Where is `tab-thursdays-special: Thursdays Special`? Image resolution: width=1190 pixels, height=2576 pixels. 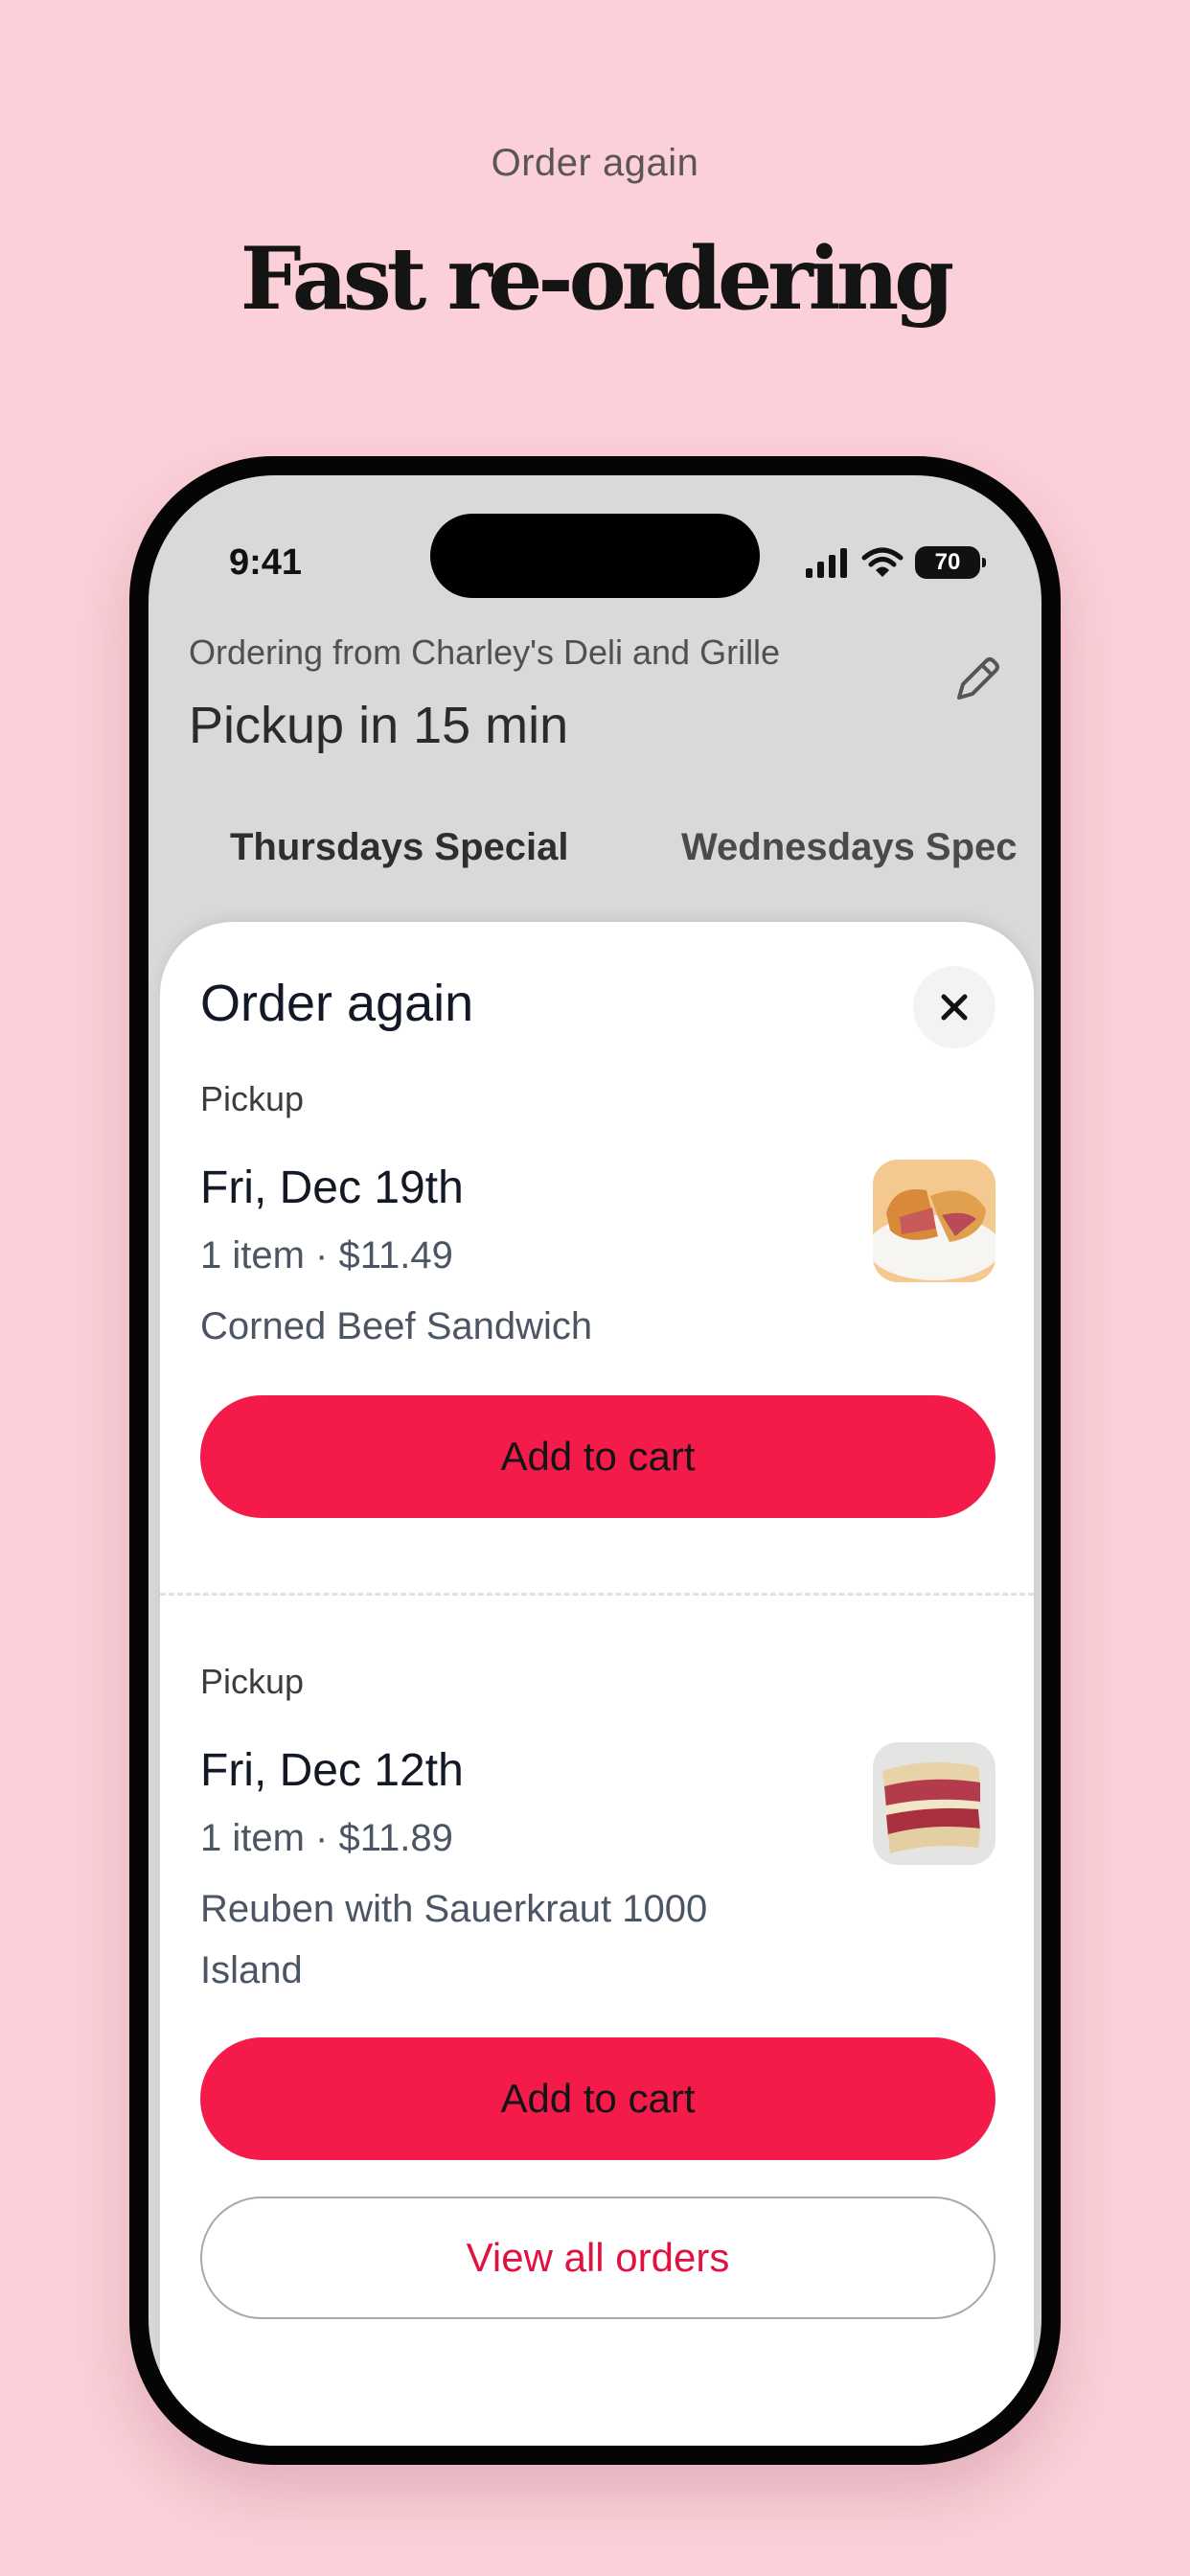
tab-thursdays-special: Thursdays Special is located at coordinates (399, 847).